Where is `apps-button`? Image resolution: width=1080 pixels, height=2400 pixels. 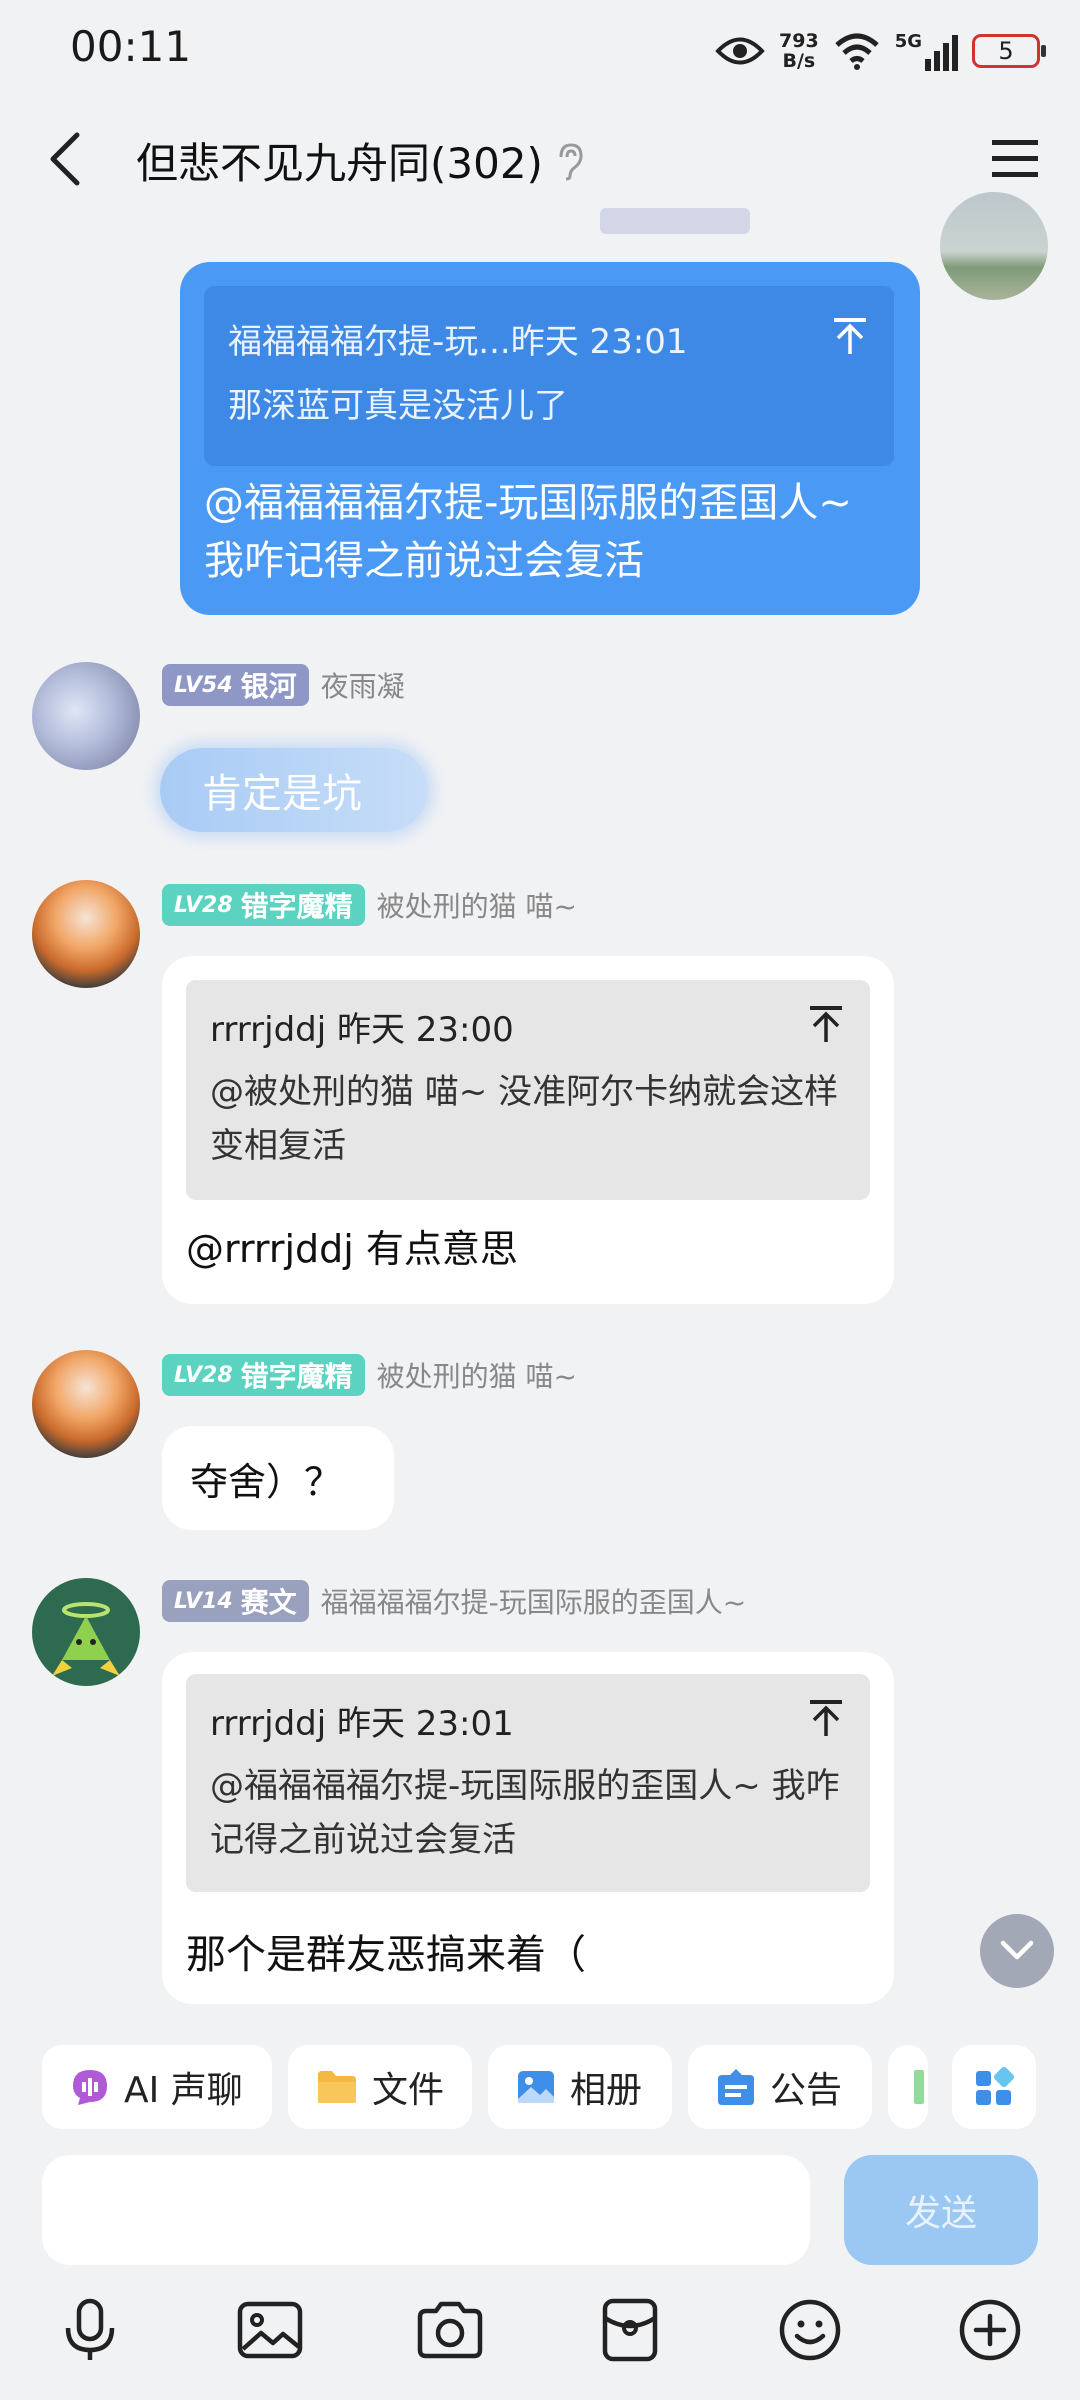
apps-button is located at coordinates (994, 2087).